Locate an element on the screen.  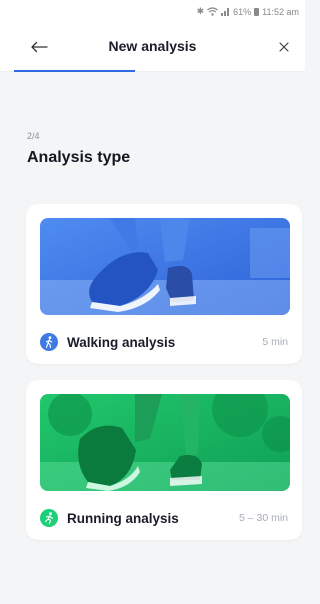
walking-analysis-duration: 5 min is located at coordinates (275, 342).